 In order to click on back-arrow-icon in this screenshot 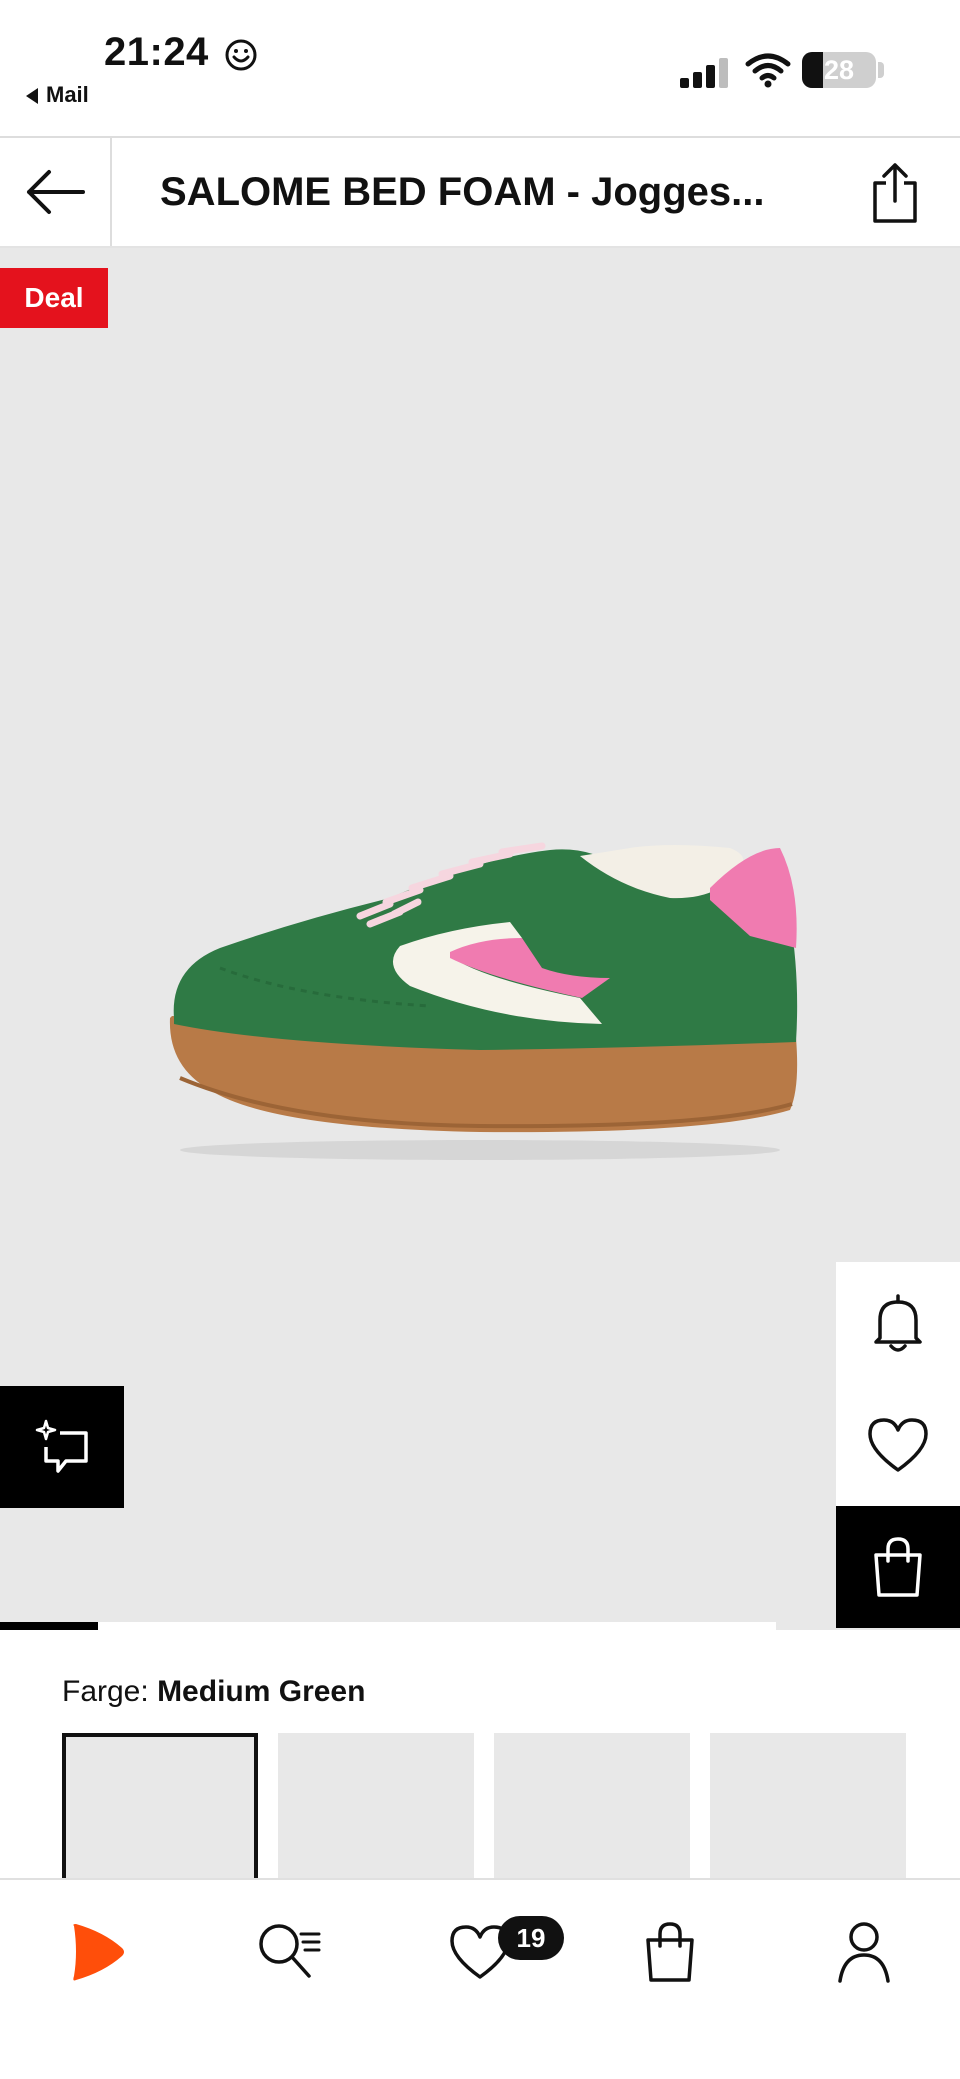, I will do `click(56, 192)`.